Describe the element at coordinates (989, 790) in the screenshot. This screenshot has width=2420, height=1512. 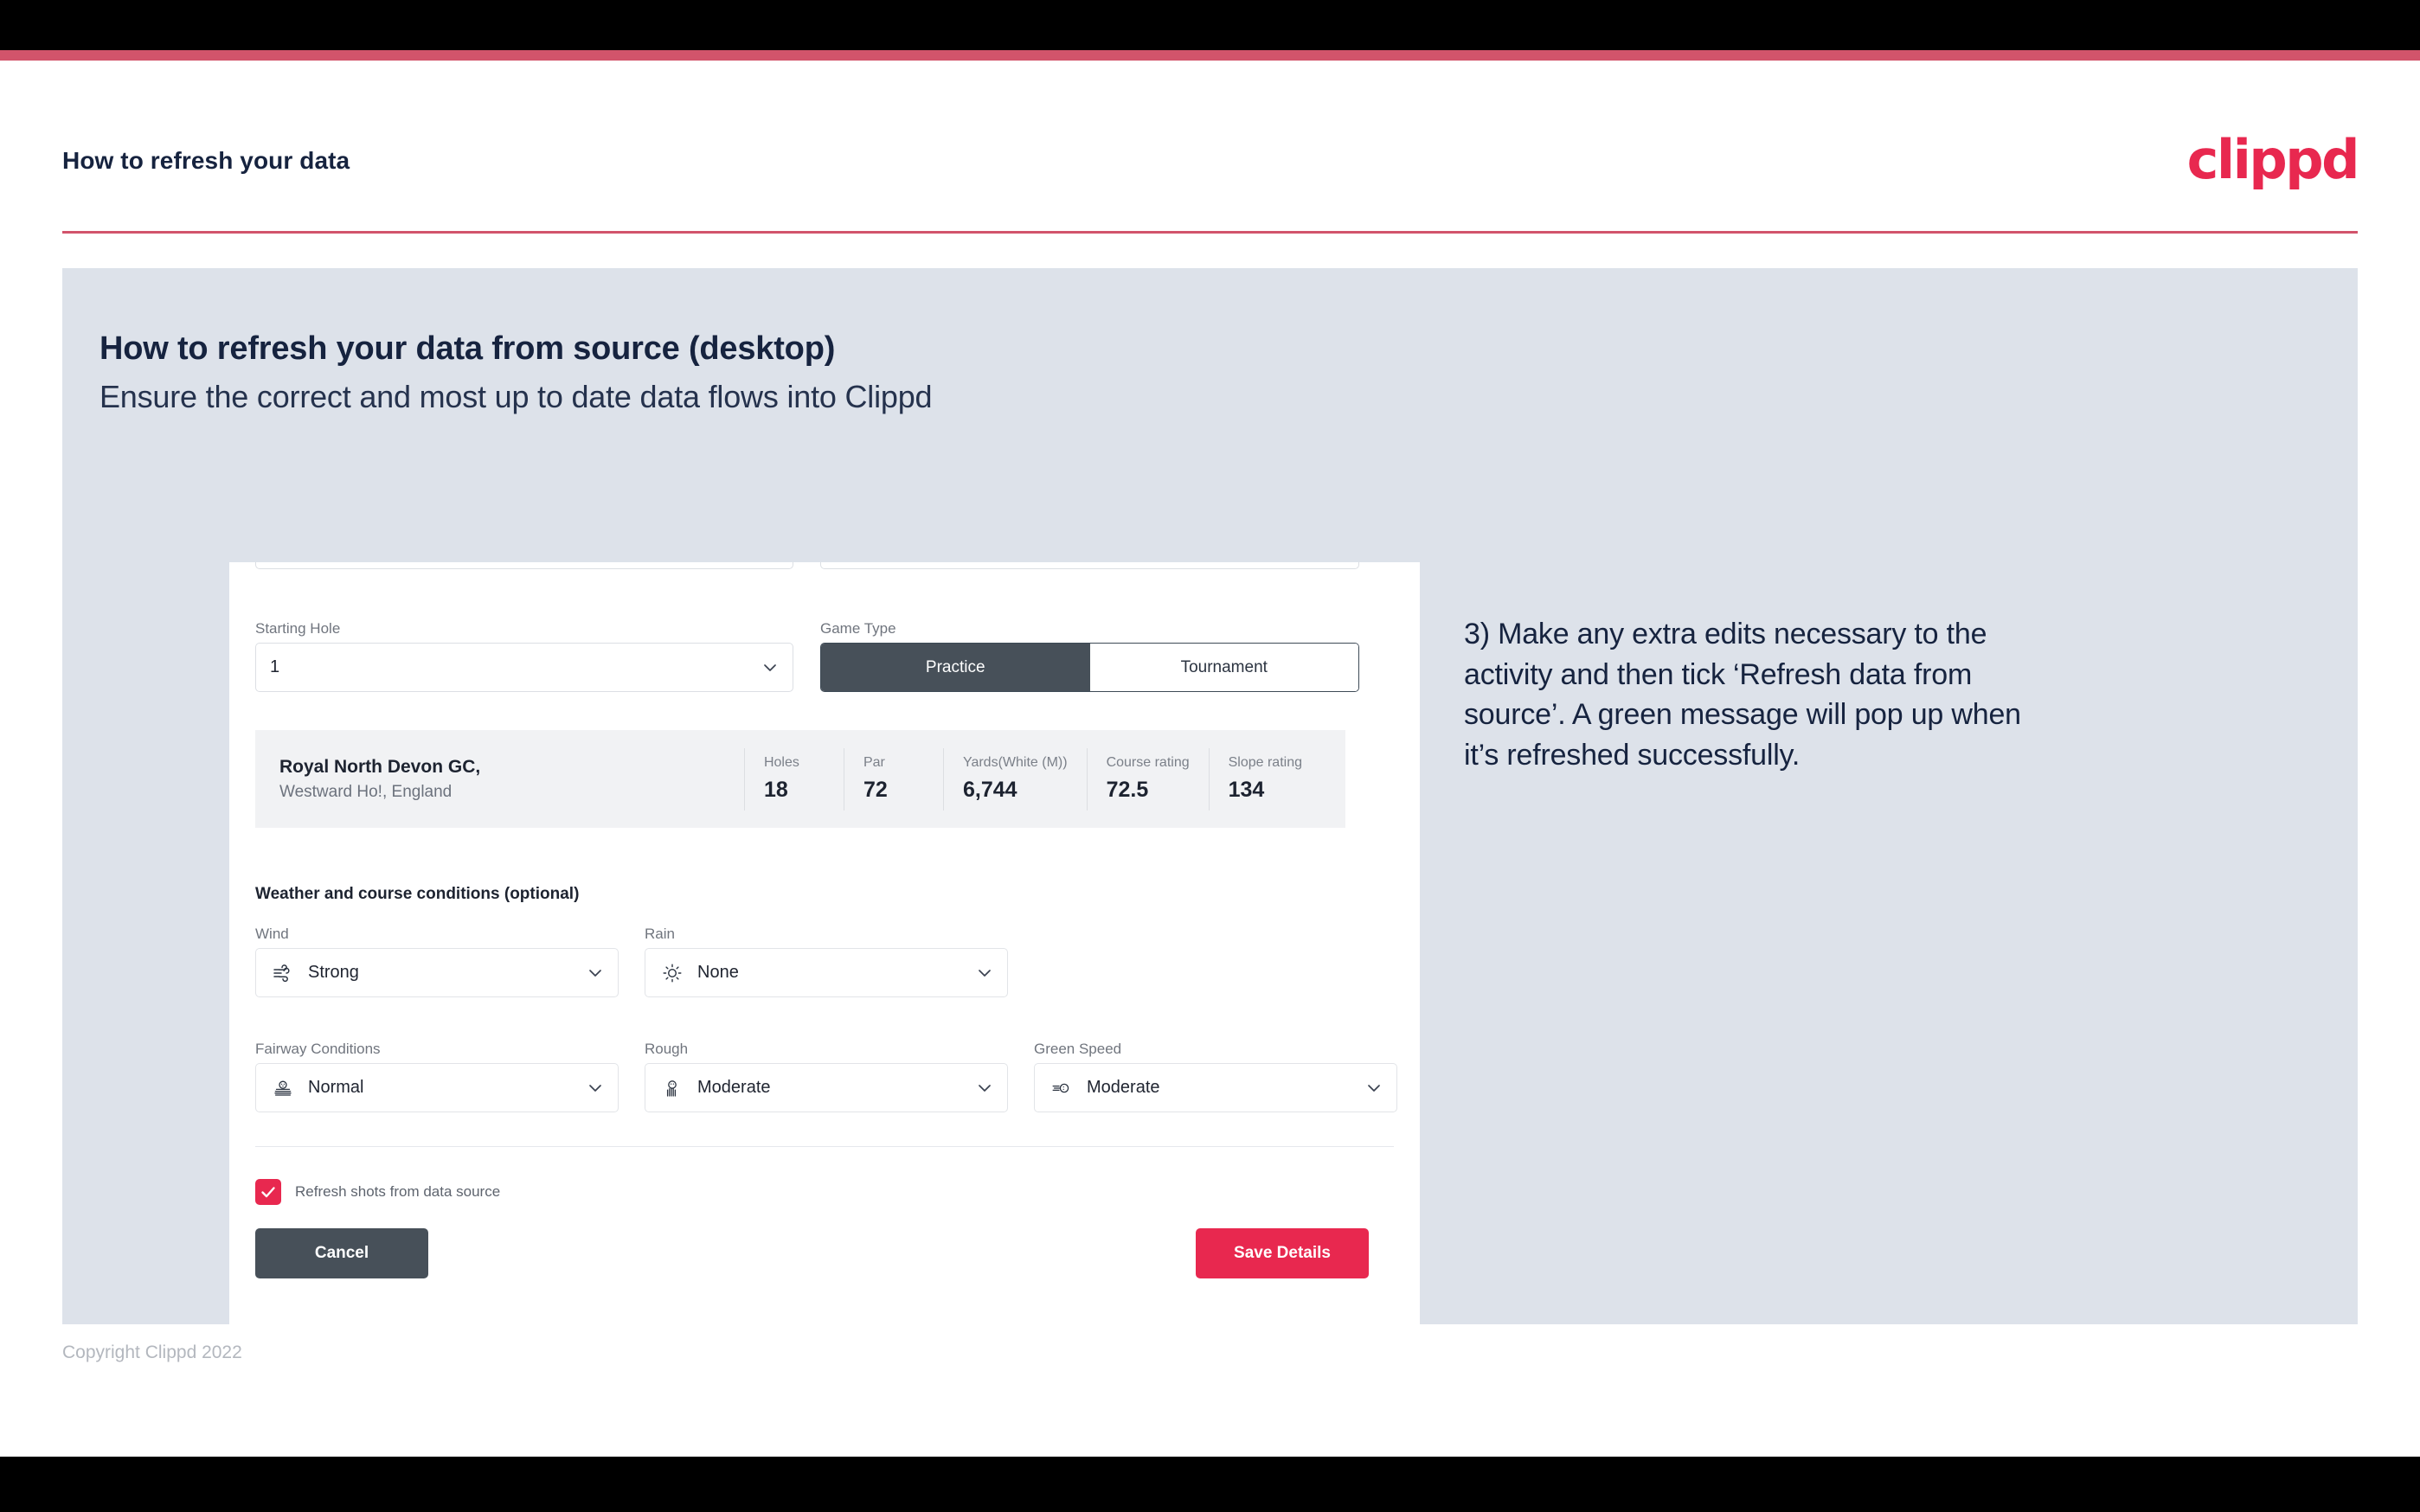
I see `stat-value: 6,744` at that location.